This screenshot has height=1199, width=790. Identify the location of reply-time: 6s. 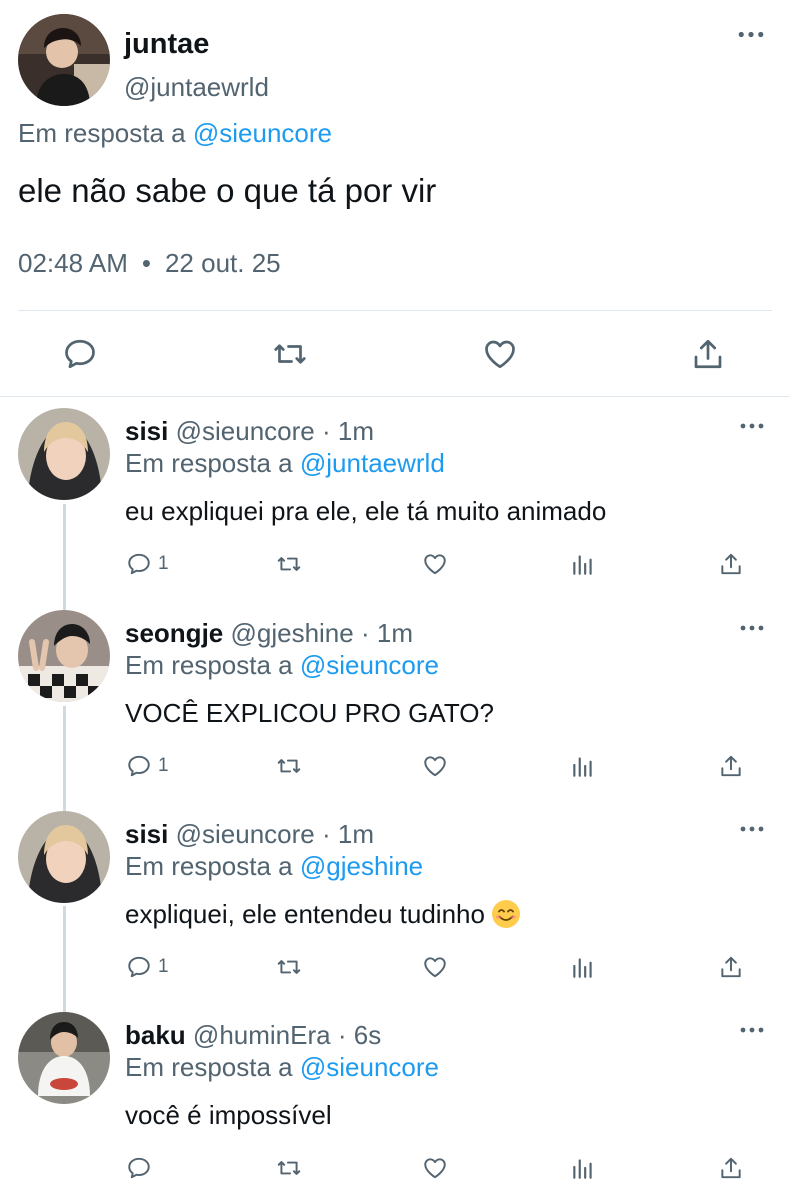
(367, 1035).